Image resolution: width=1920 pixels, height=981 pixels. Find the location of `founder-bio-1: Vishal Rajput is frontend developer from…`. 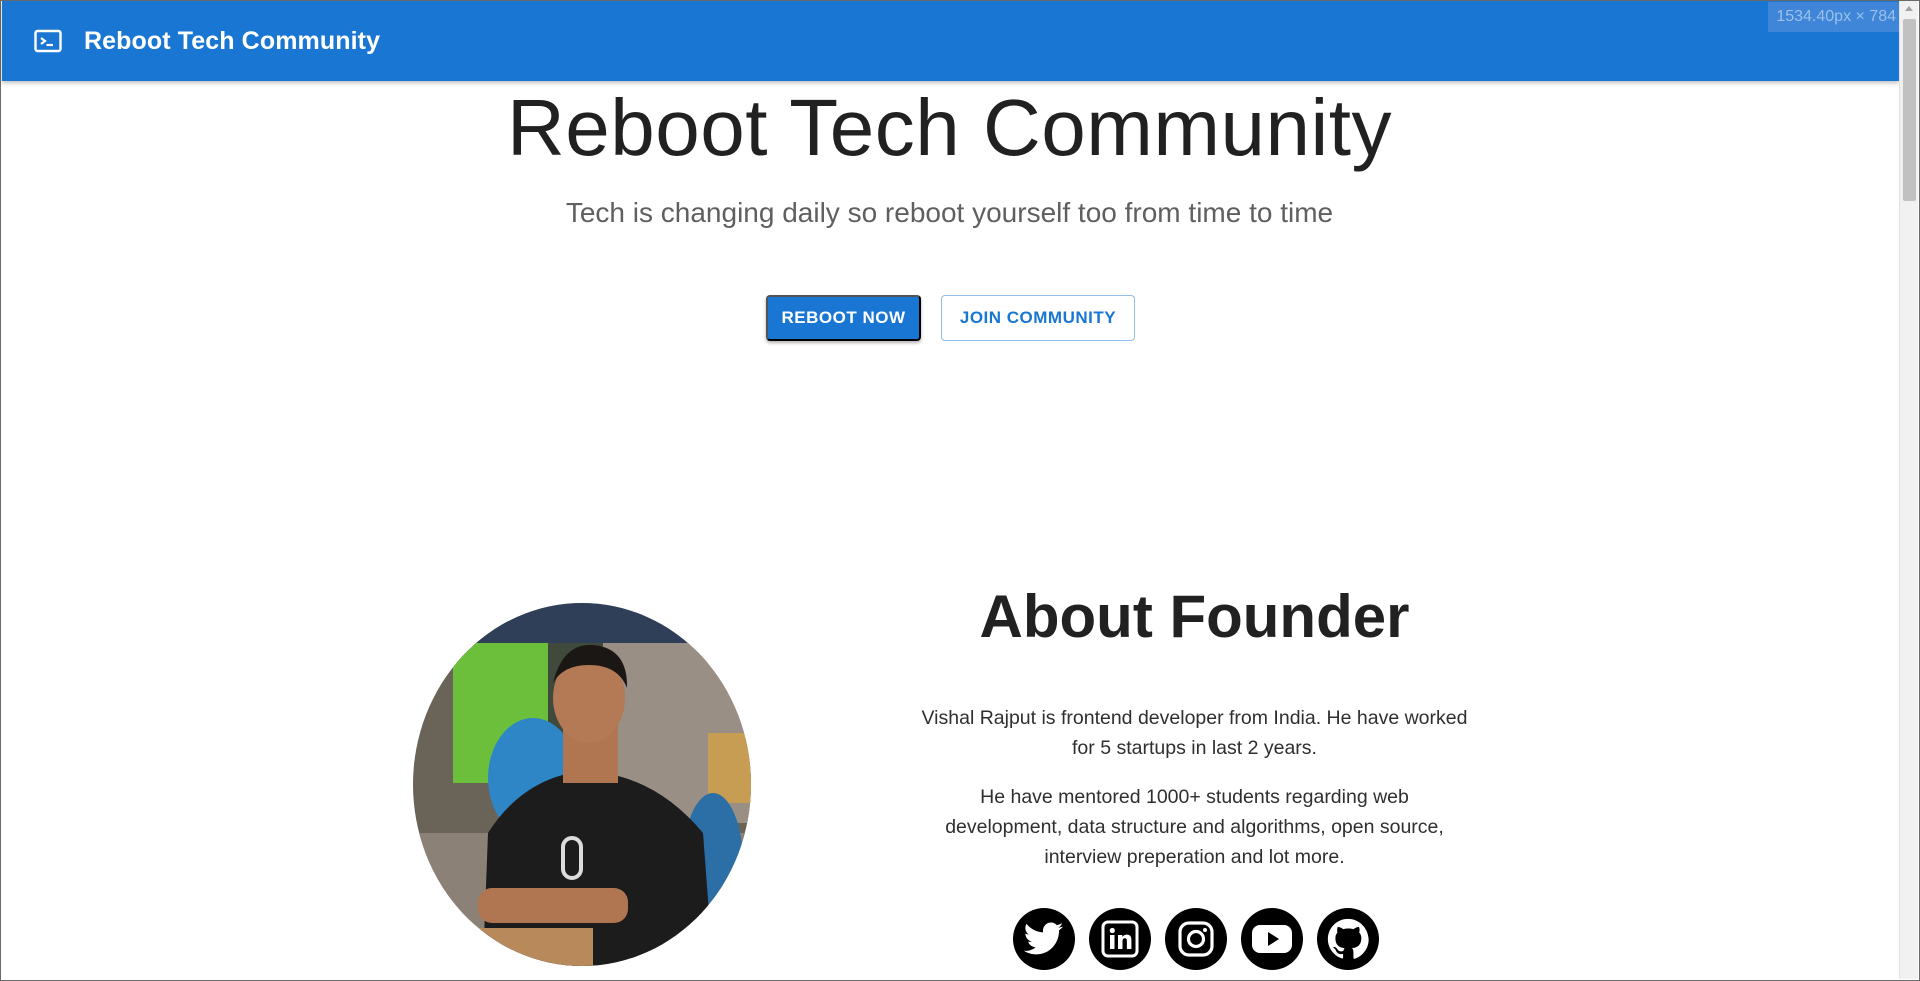

founder-bio-1: Vishal Rajput is frontend developer from… is located at coordinates (1194, 733).